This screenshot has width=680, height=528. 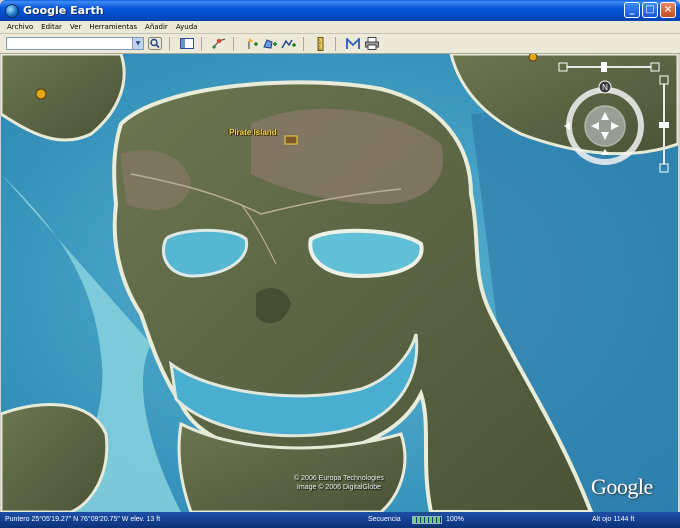 What do you see at coordinates (340, 44) in the screenshot?
I see `toolbar: ▼` at bounding box center [340, 44].